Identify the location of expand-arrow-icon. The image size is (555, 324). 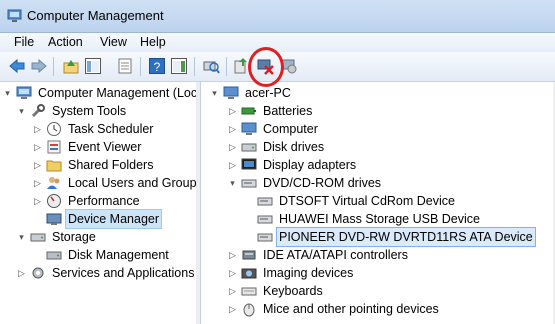
(248, 237).